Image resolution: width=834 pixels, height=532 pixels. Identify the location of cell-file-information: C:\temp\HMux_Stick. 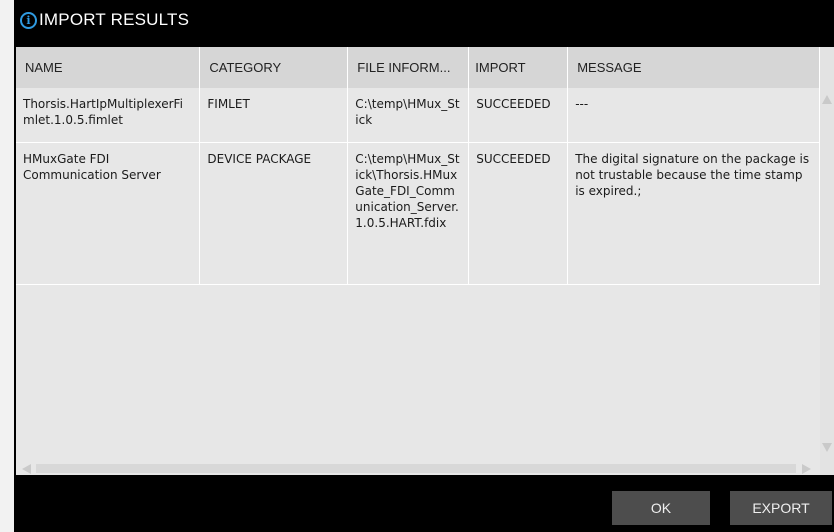
(408, 115).